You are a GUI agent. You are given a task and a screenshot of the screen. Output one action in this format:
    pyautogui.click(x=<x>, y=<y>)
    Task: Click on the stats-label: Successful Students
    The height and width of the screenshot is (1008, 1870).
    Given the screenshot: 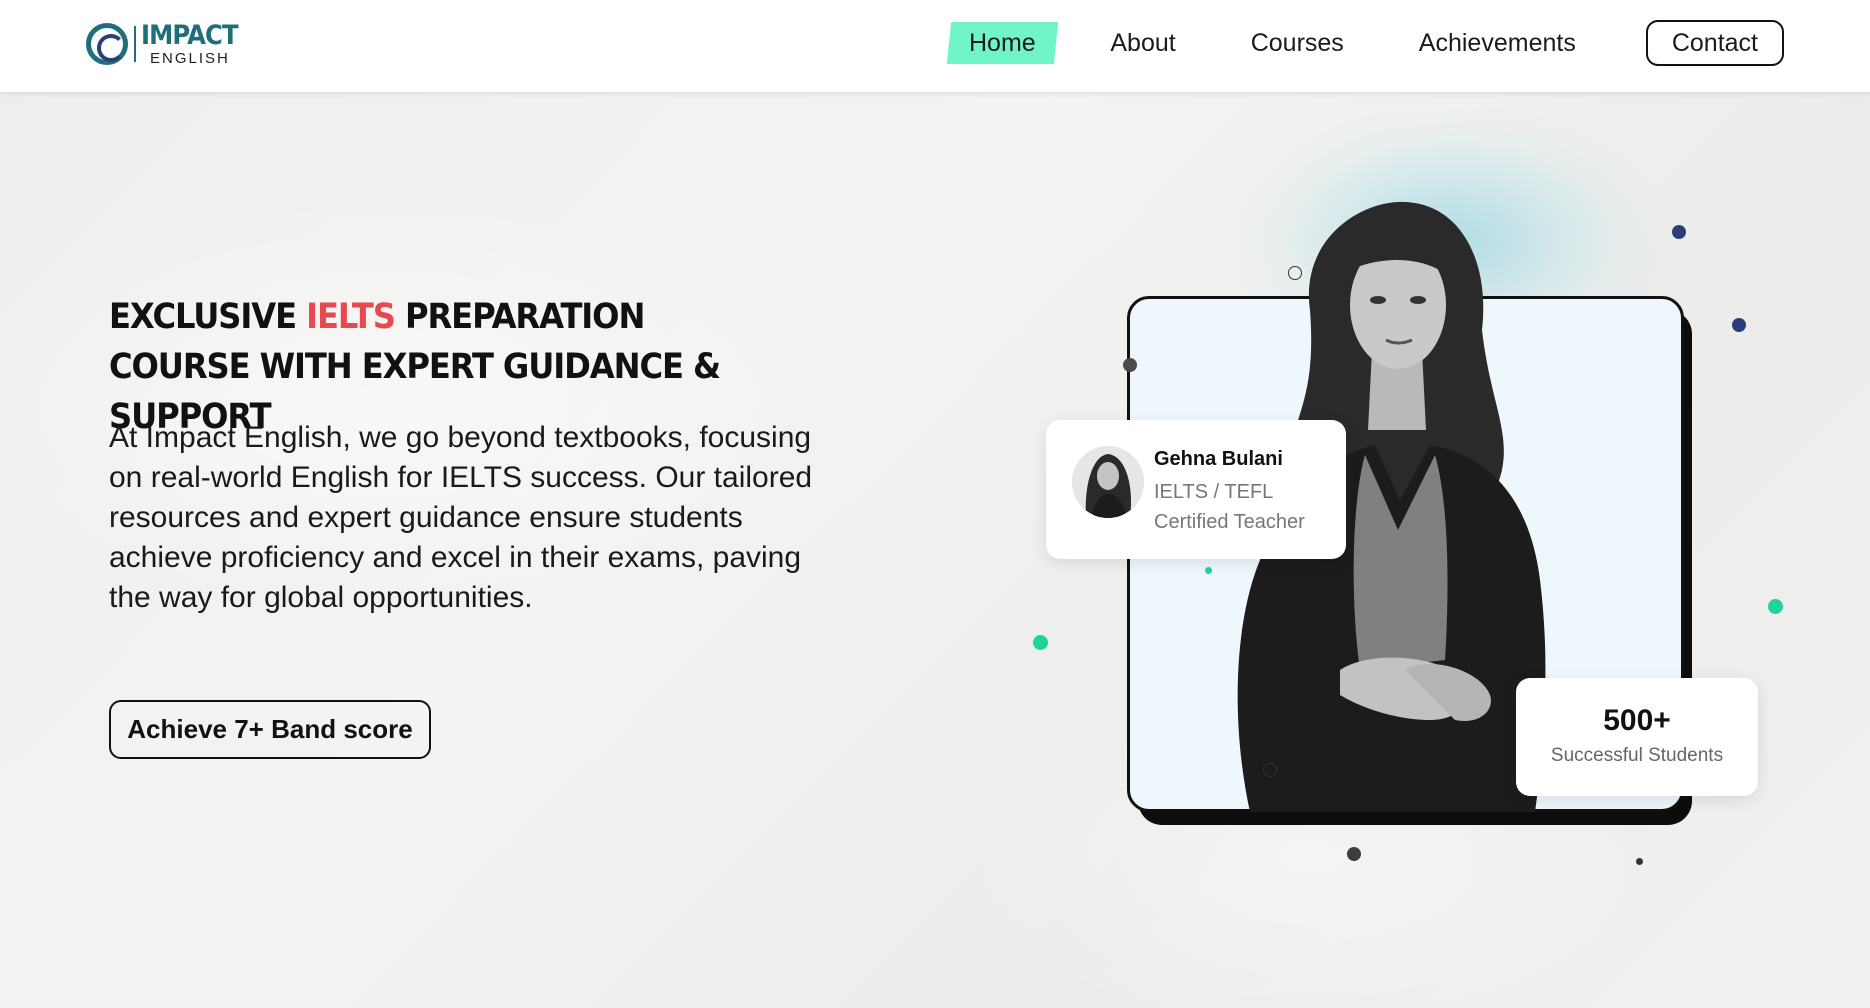 What is the action you would take?
    pyautogui.click(x=1637, y=755)
    